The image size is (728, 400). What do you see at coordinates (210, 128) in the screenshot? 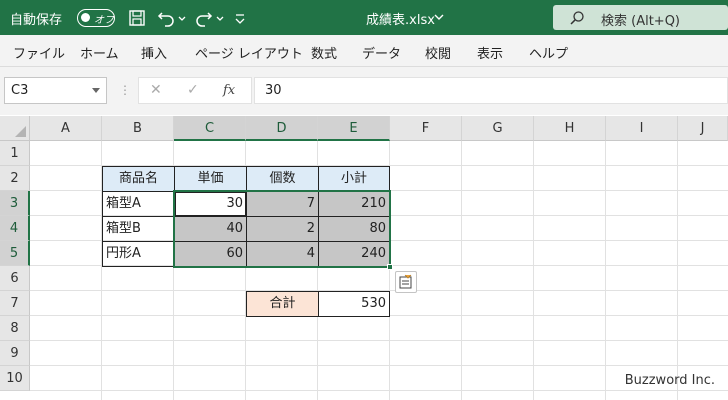
I see `column-header-c: C` at bounding box center [210, 128].